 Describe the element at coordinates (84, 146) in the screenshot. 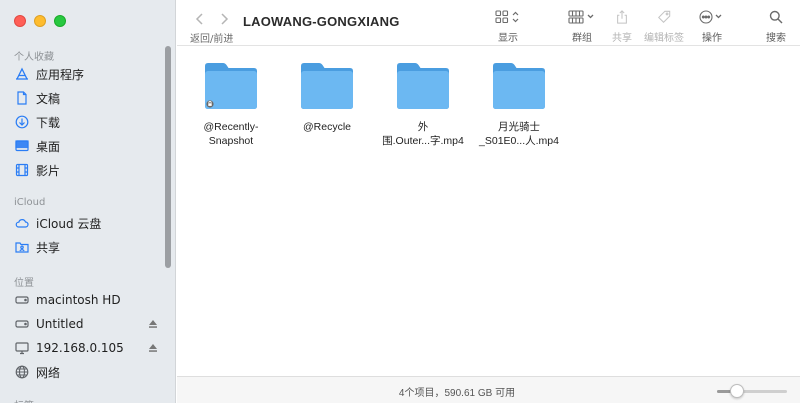

I see `sidebar-item-desktop: 桌面` at that location.